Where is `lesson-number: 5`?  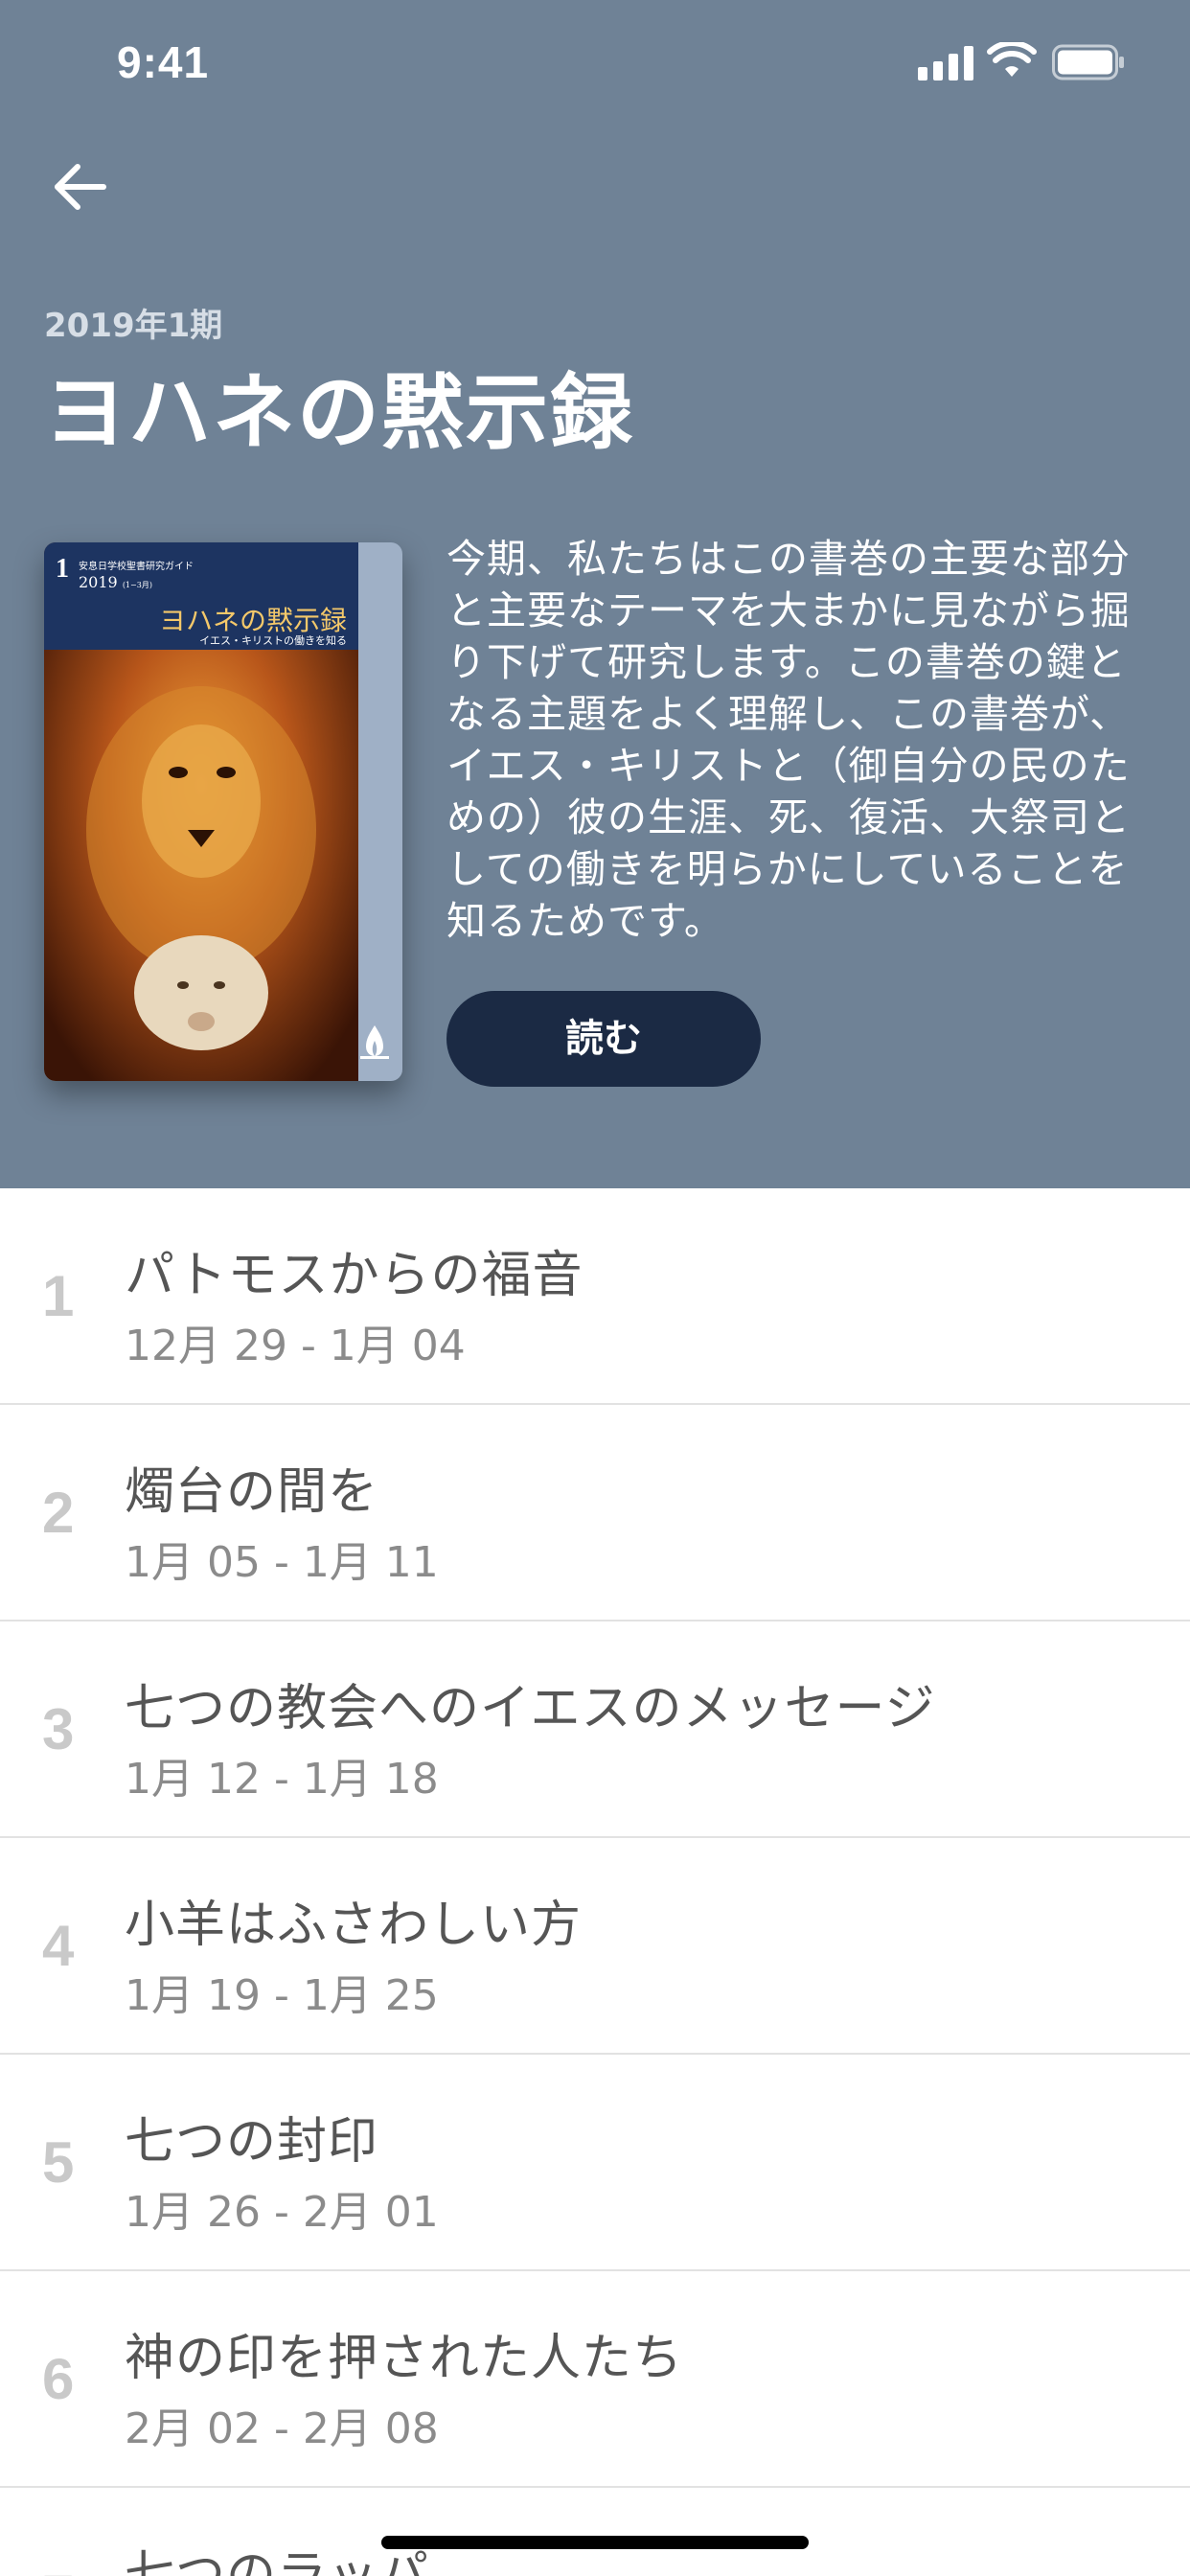 lesson-number: 5 is located at coordinates (59, 2162).